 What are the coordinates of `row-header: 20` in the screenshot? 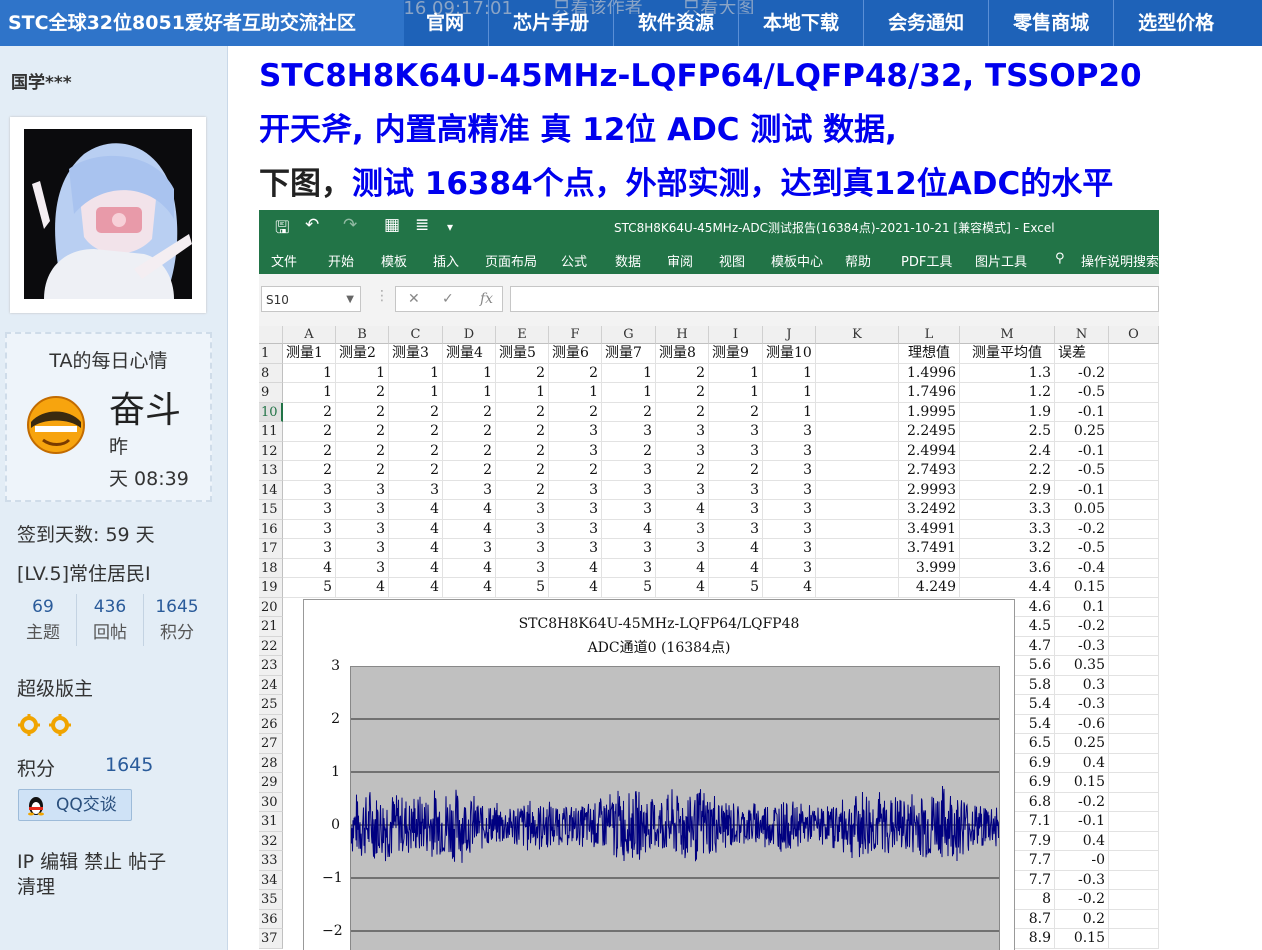 It's located at (271, 607).